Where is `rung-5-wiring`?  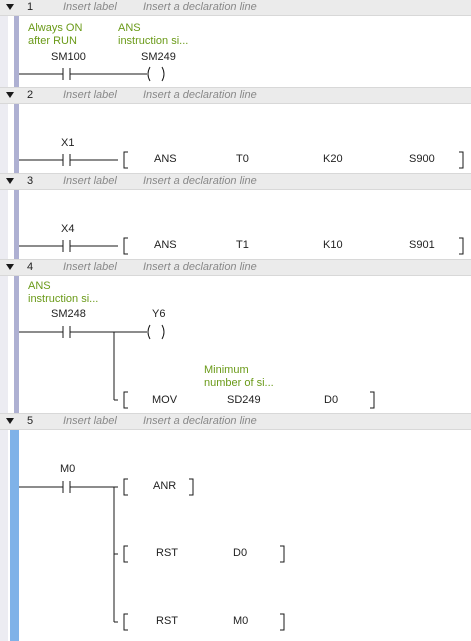 rung-5-wiring is located at coordinates (152, 554).